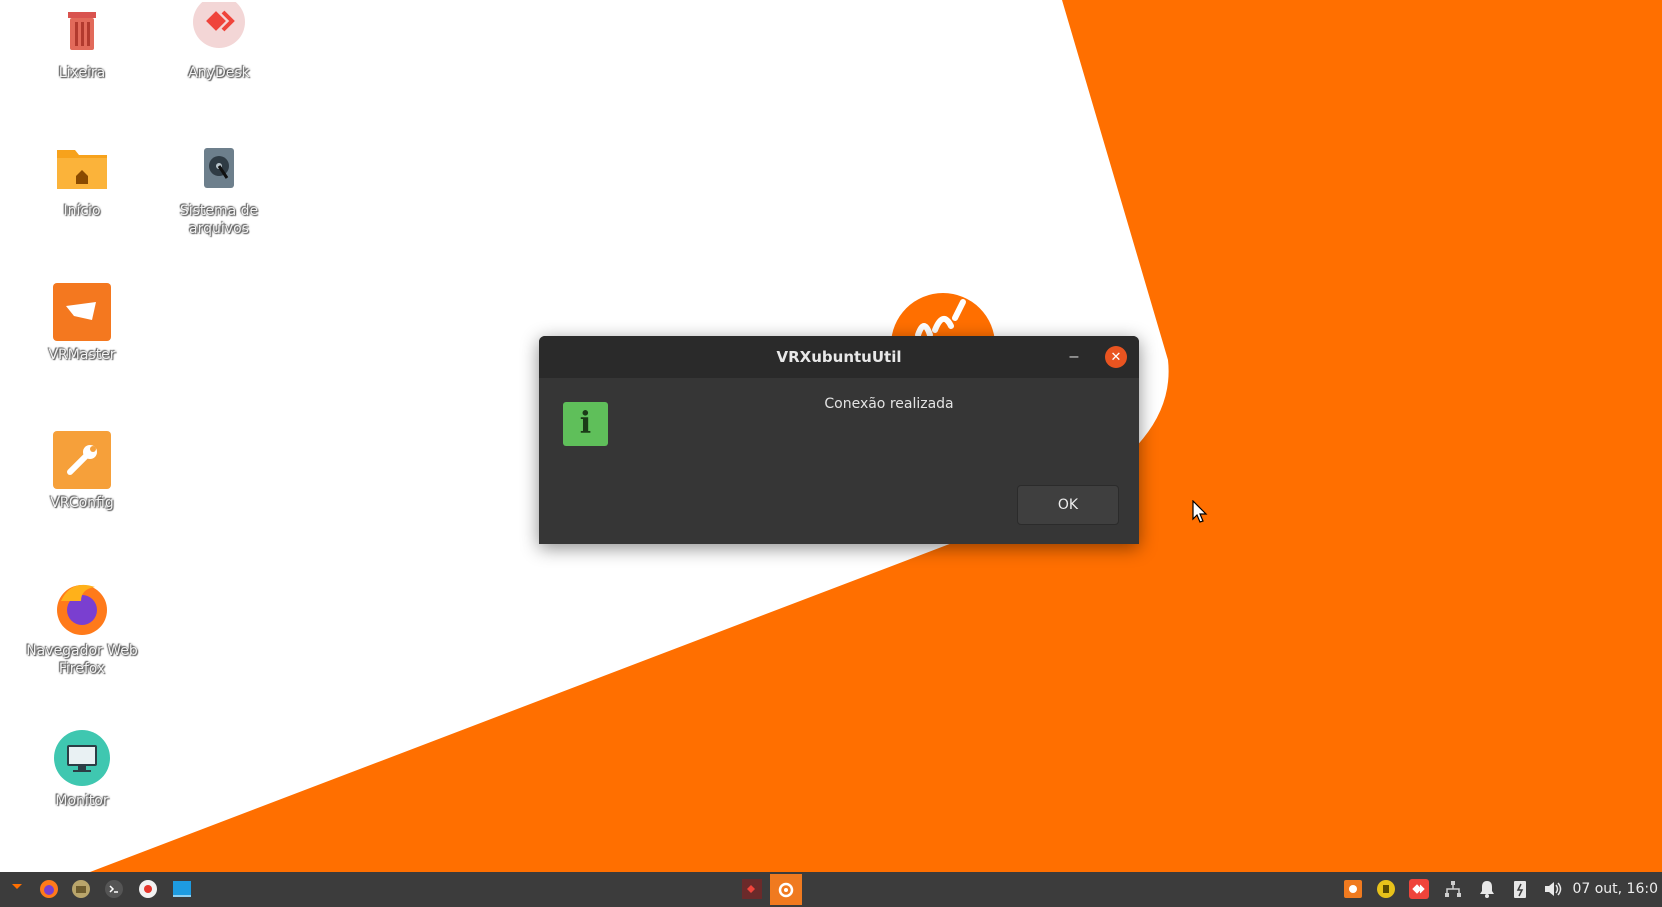  I want to click on desktop-icon-label: Sistema de arquivos, so click(219, 220).